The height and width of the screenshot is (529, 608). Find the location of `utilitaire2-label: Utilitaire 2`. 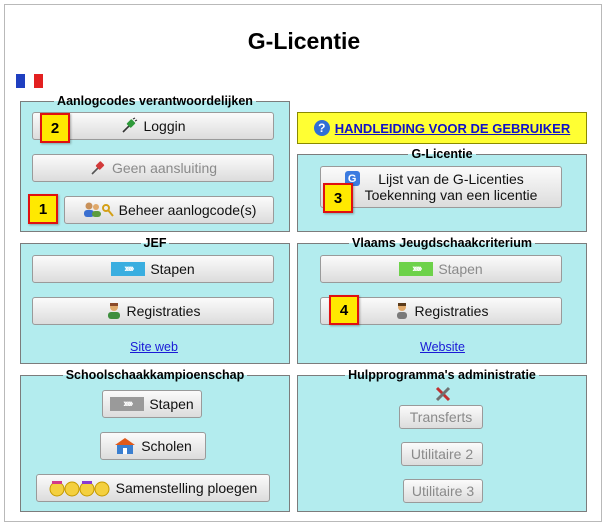

utilitaire2-label: Utilitaire 2 is located at coordinates (442, 454).